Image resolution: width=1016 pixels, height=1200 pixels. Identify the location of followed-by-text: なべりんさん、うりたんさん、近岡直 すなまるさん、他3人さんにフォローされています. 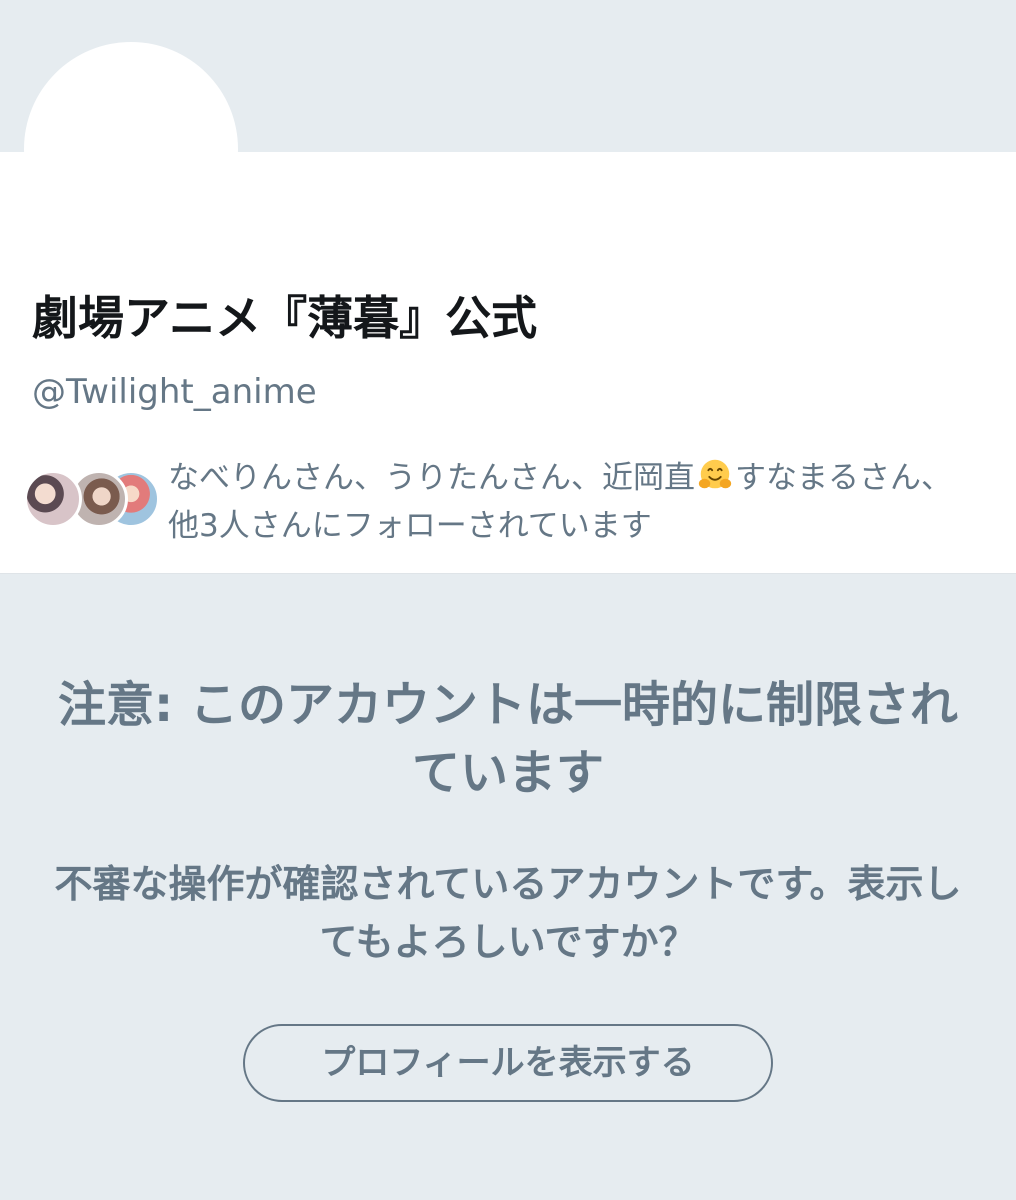
(574, 502).